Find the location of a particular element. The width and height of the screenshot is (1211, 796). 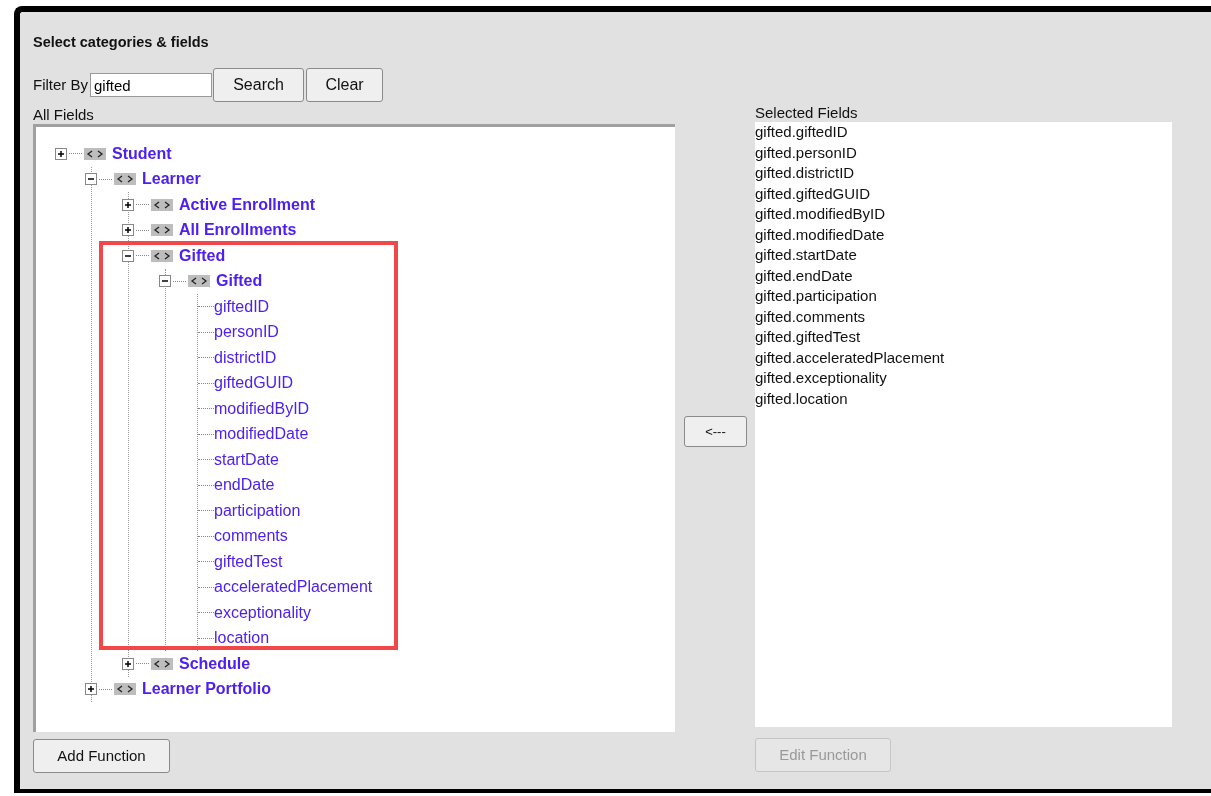

section-label: All Fields is located at coordinates (64, 115).